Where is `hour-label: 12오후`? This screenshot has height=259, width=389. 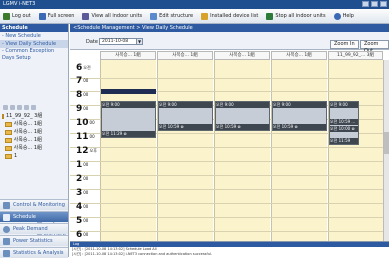 hour-label: 12오후 is located at coordinates (86, 151).